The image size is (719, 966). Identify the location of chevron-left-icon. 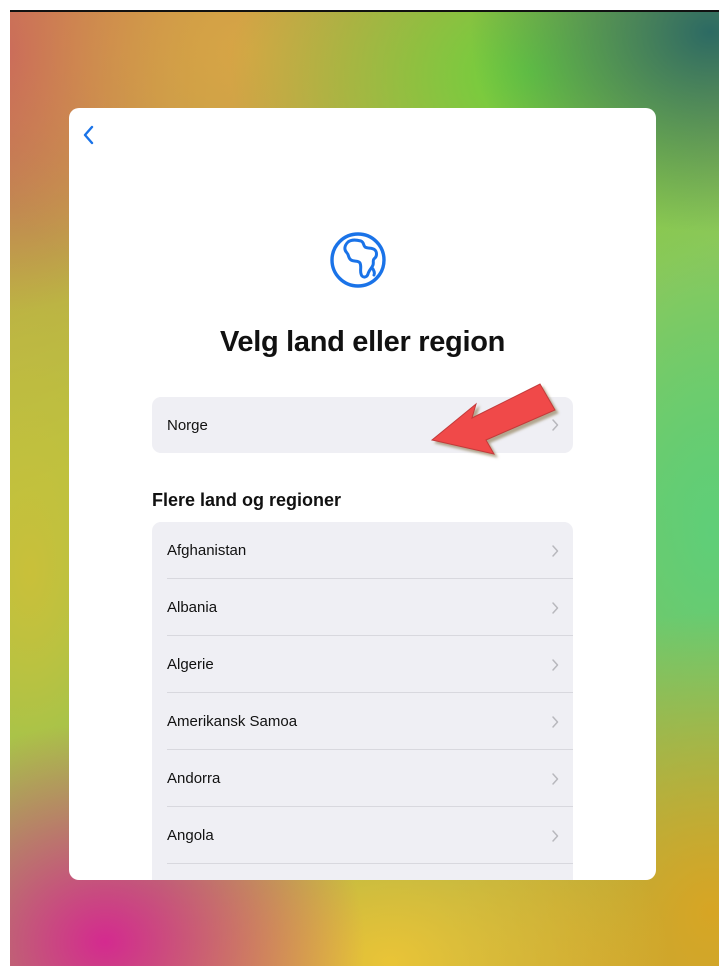
(88, 135).